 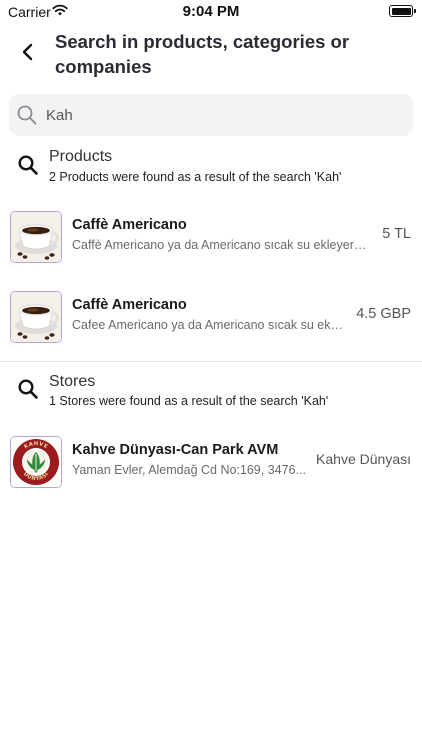 I want to click on product-price: 5 TL, so click(x=396, y=234).